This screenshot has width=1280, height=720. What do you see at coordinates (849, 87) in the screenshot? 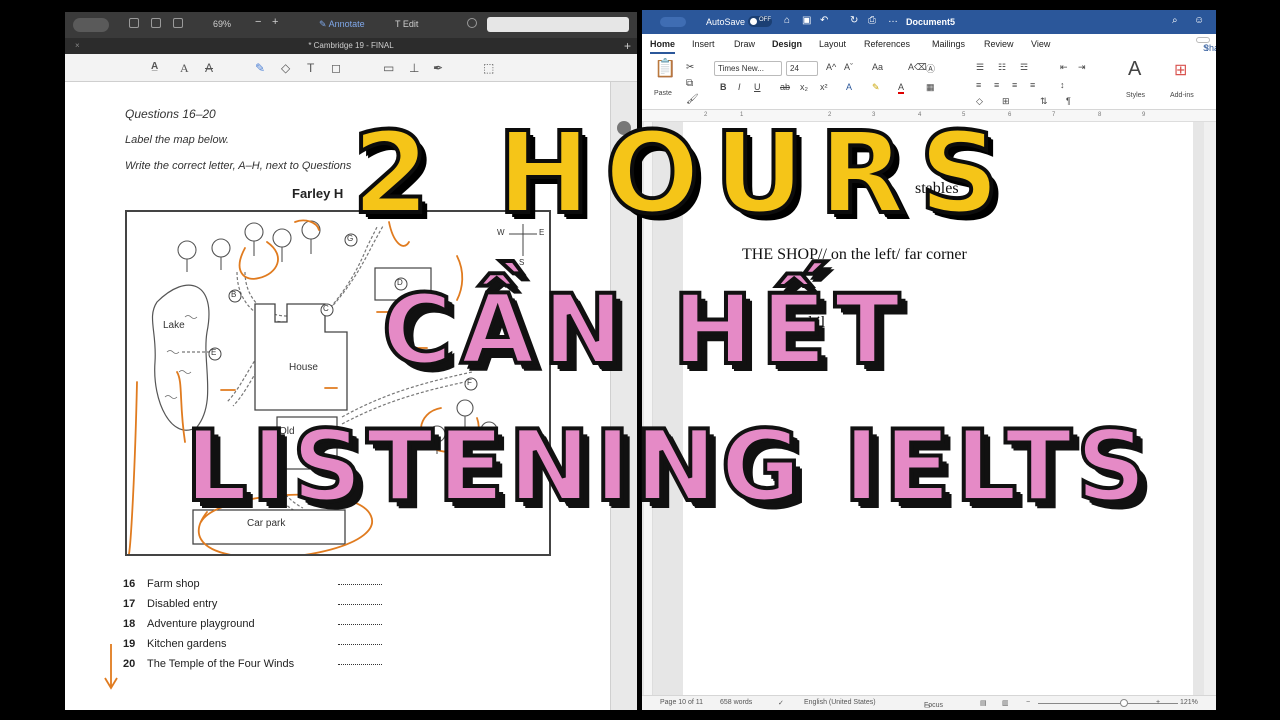
I see `text-effects-icon: A` at bounding box center [849, 87].